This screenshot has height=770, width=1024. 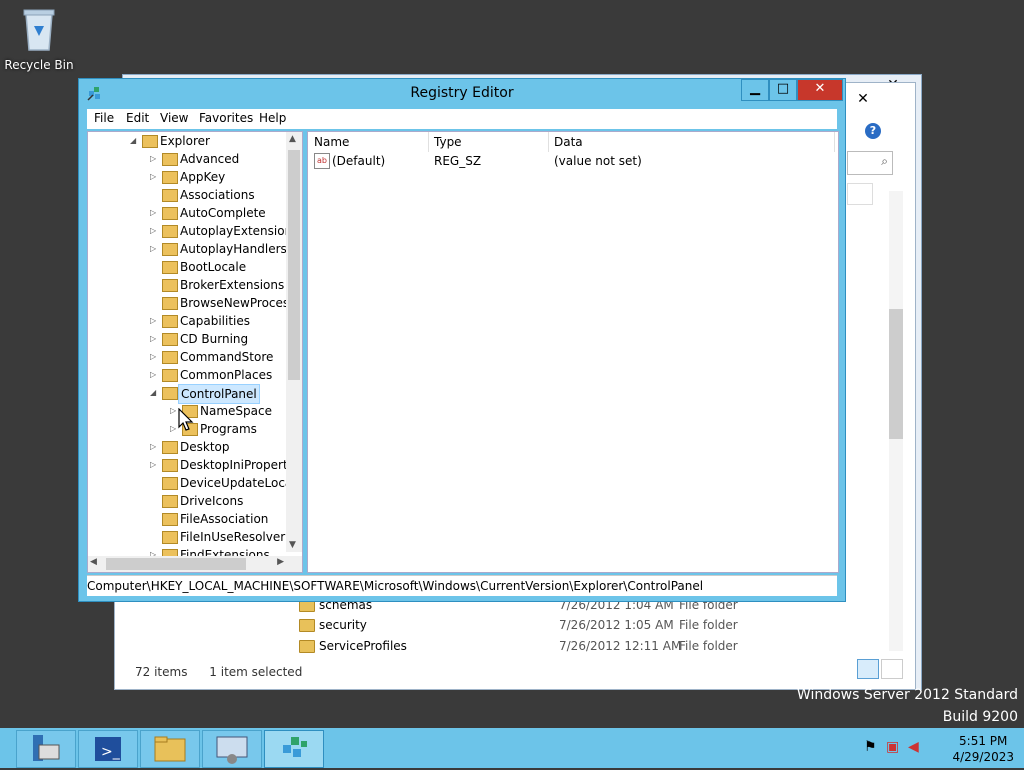 I want to click on scroll-down-icon: ▼, so click(x=292, y=545).